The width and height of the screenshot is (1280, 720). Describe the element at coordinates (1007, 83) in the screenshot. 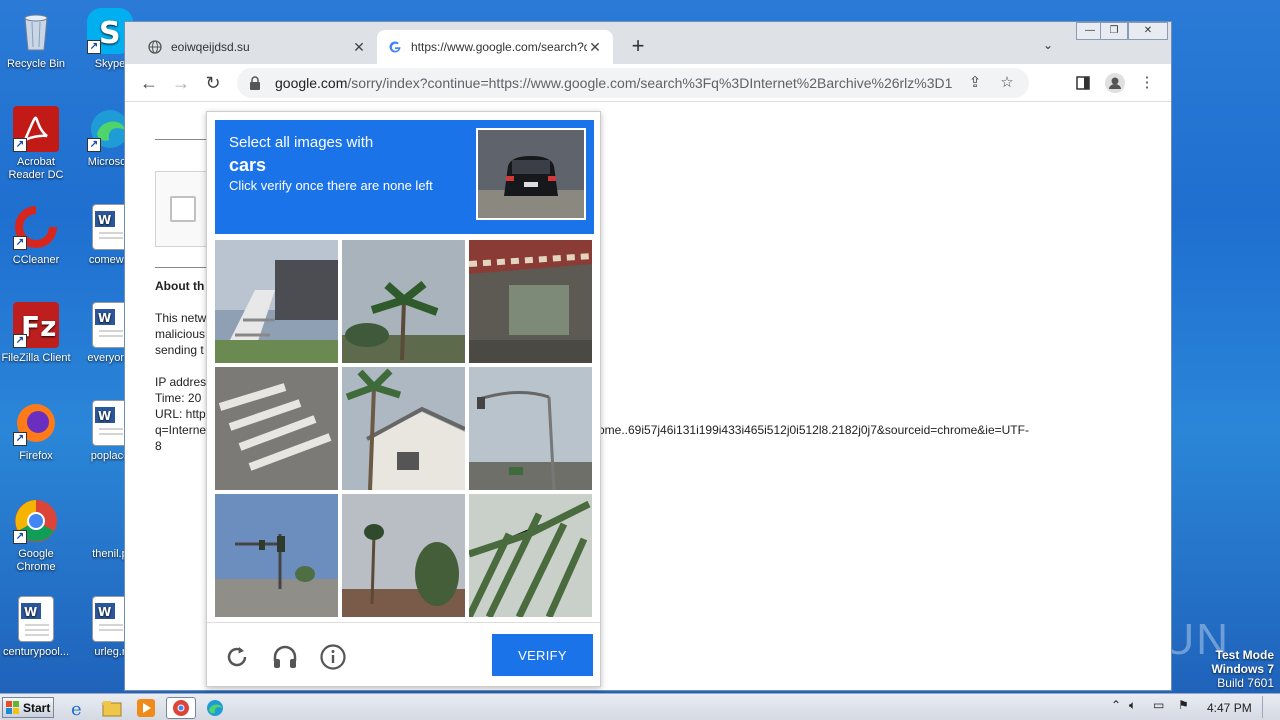

I see `bookmark-star-icon: ☆` at that location.